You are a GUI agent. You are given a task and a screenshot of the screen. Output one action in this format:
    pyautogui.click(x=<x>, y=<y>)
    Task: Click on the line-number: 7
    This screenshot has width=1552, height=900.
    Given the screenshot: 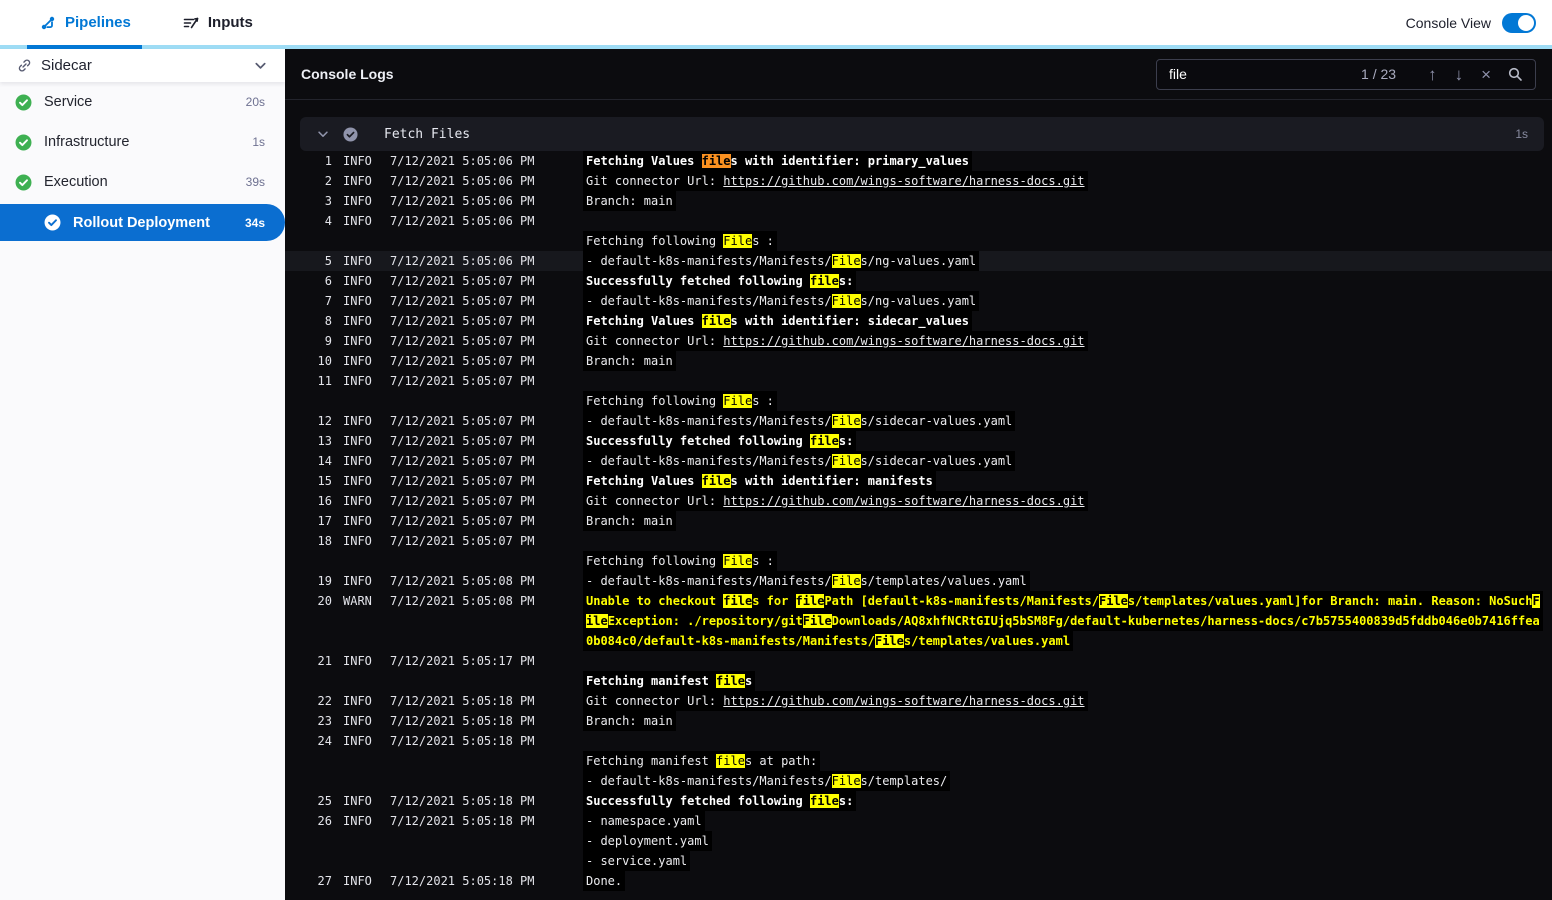 What is the action you would take?
    pyautogui.click(x=328, y=301)
    